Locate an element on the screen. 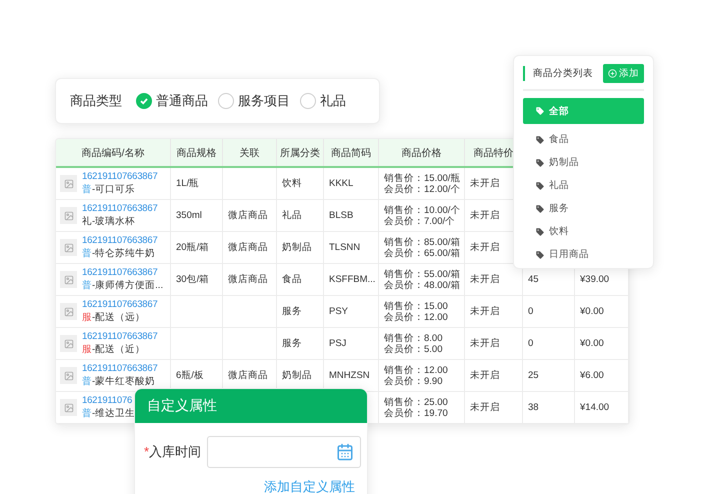 This screenshot has height=494, width=710. price-text: 销售价：8.00 会员价：5.00 is located at coordinates (414, 343).